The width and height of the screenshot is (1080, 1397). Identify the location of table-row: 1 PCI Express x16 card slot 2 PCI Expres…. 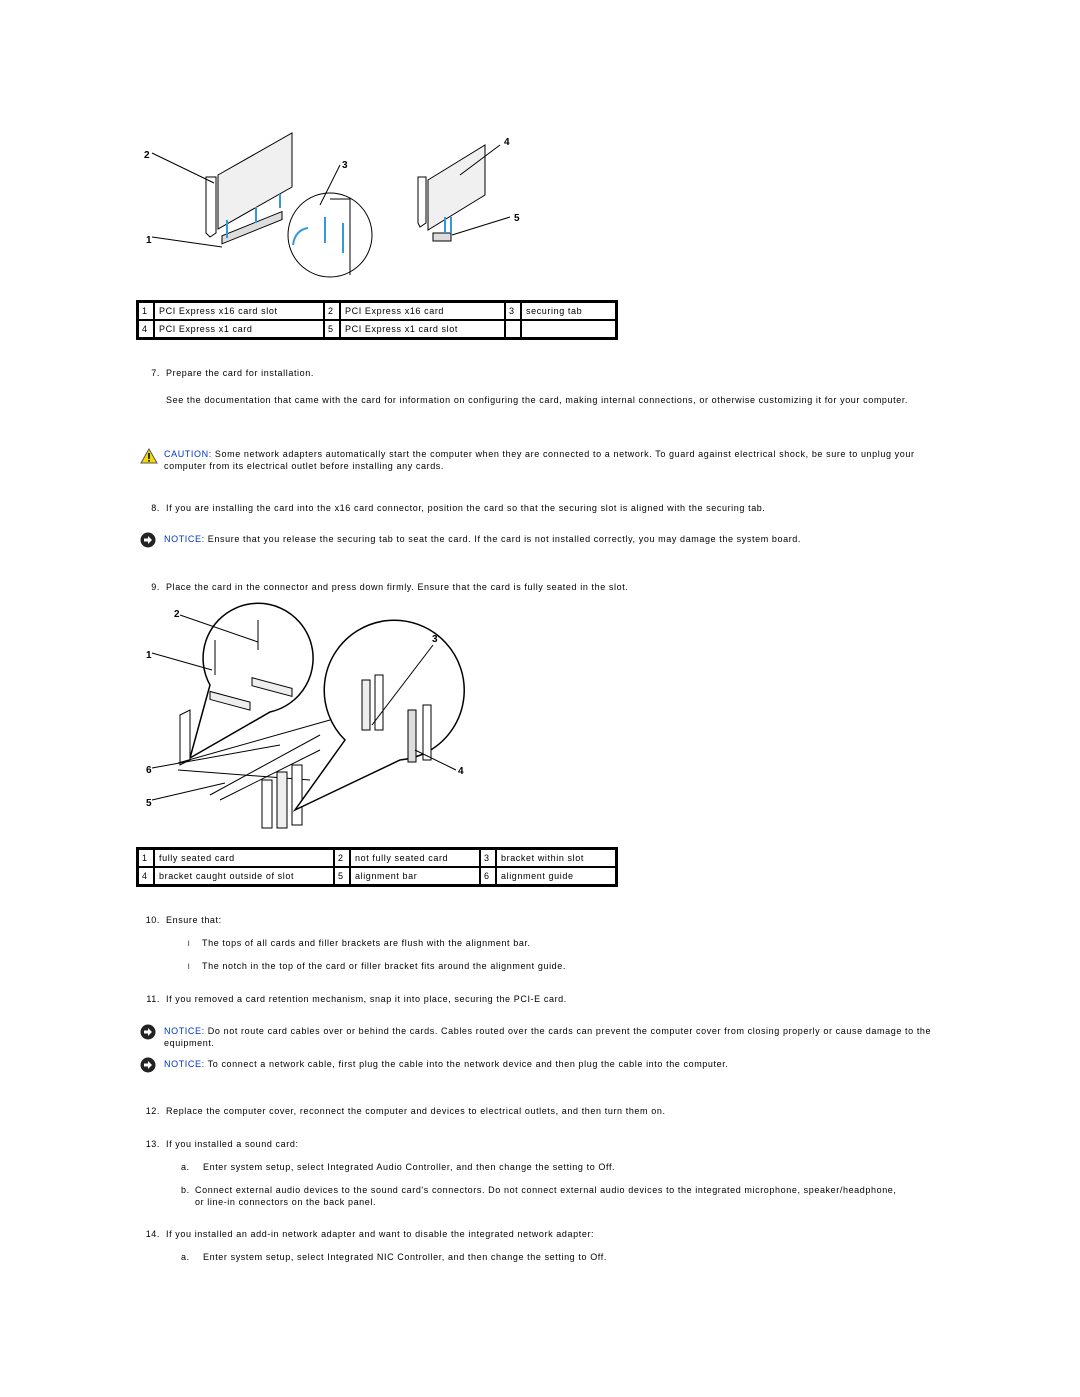
(377, 311).